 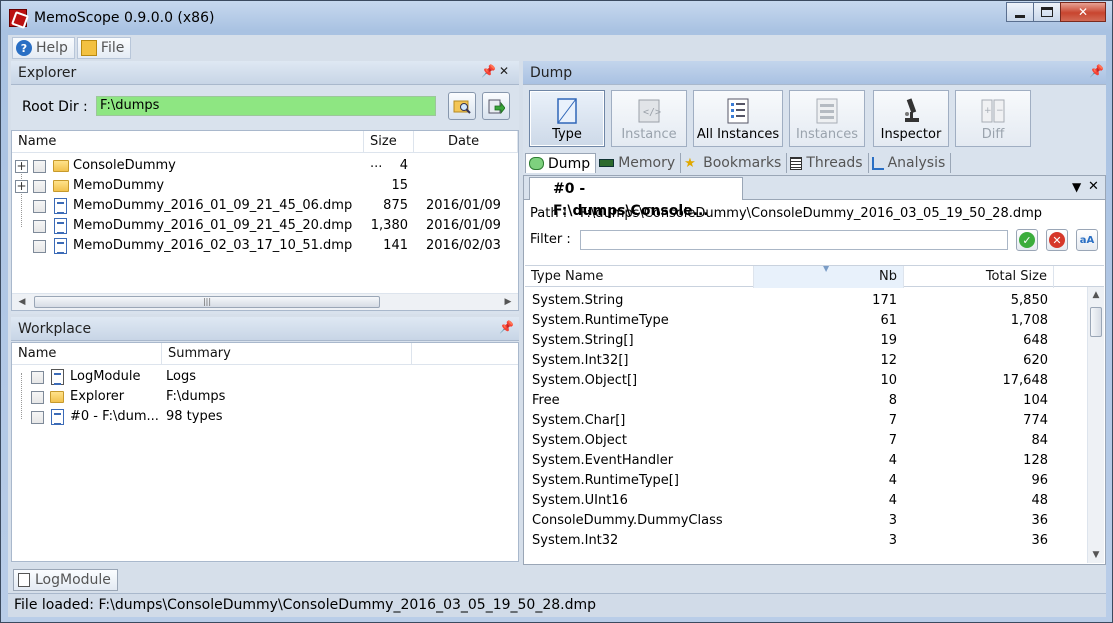 What do you see at coordinates (567, 118) in the screenshot?
I see `type-button: Type` at bounding box center [567, 118].